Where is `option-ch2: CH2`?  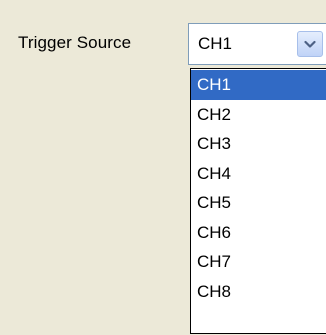
option-ch2: CH2 is located at coordinates (258, 115).